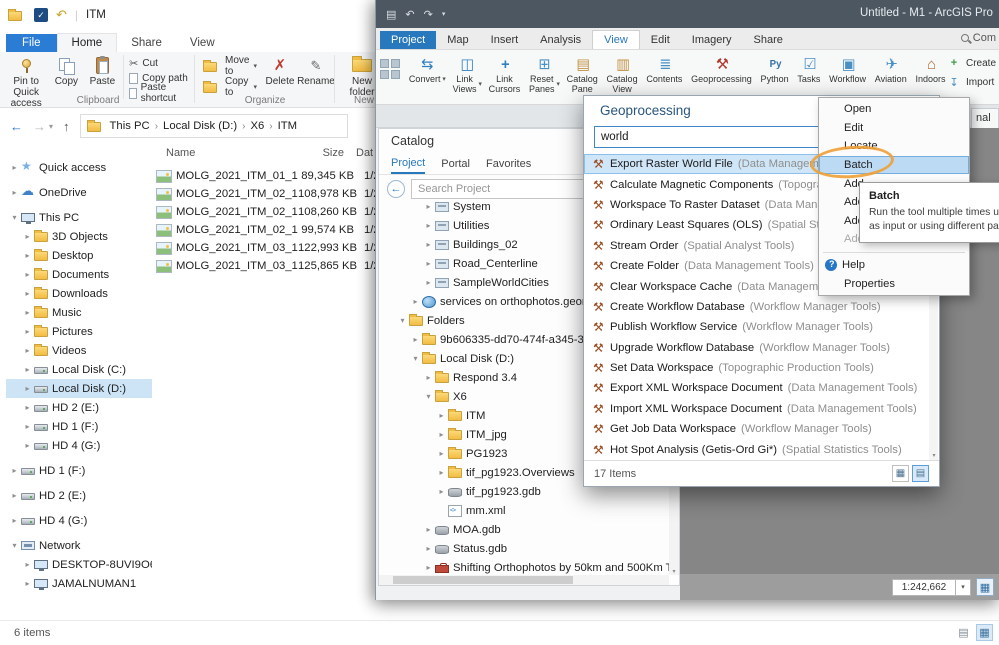 The image size is (999, 645). Describe the element at coordinates (102, 69) in the screenshot. I see `paste-button: Paste` at that location.